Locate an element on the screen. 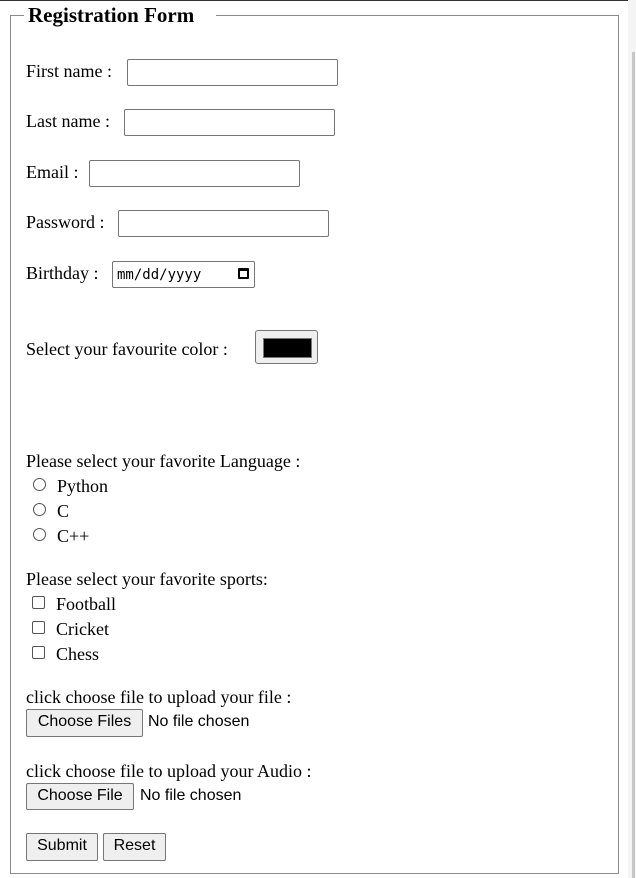  radio-c is located at coordinates (39, 509).